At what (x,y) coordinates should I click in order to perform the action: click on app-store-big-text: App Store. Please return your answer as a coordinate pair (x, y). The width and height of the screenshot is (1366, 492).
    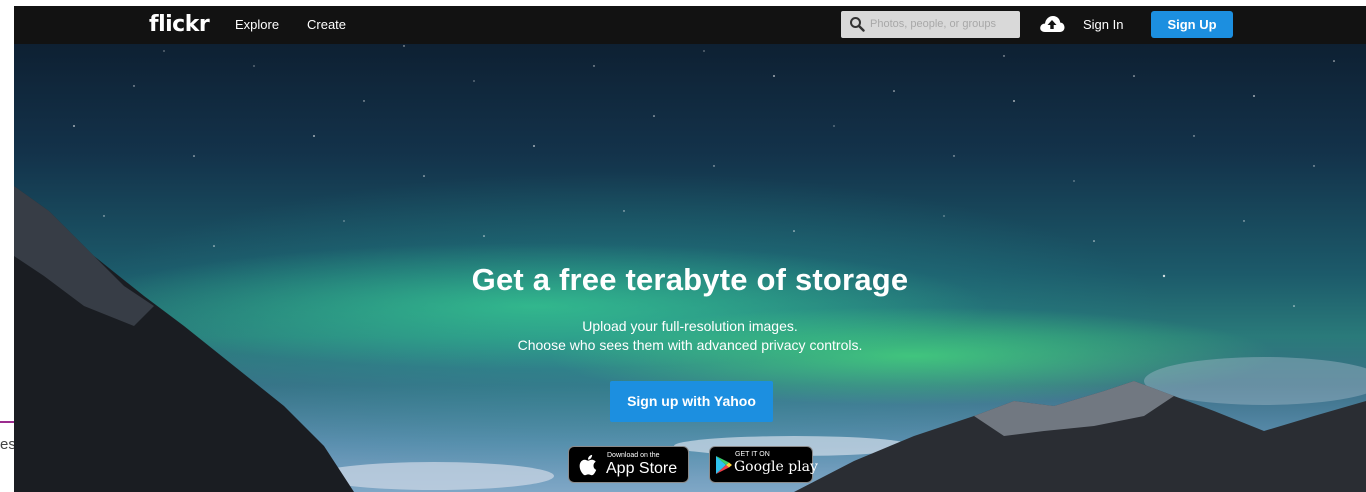
    Looking at the image, I should click on (642, 468).